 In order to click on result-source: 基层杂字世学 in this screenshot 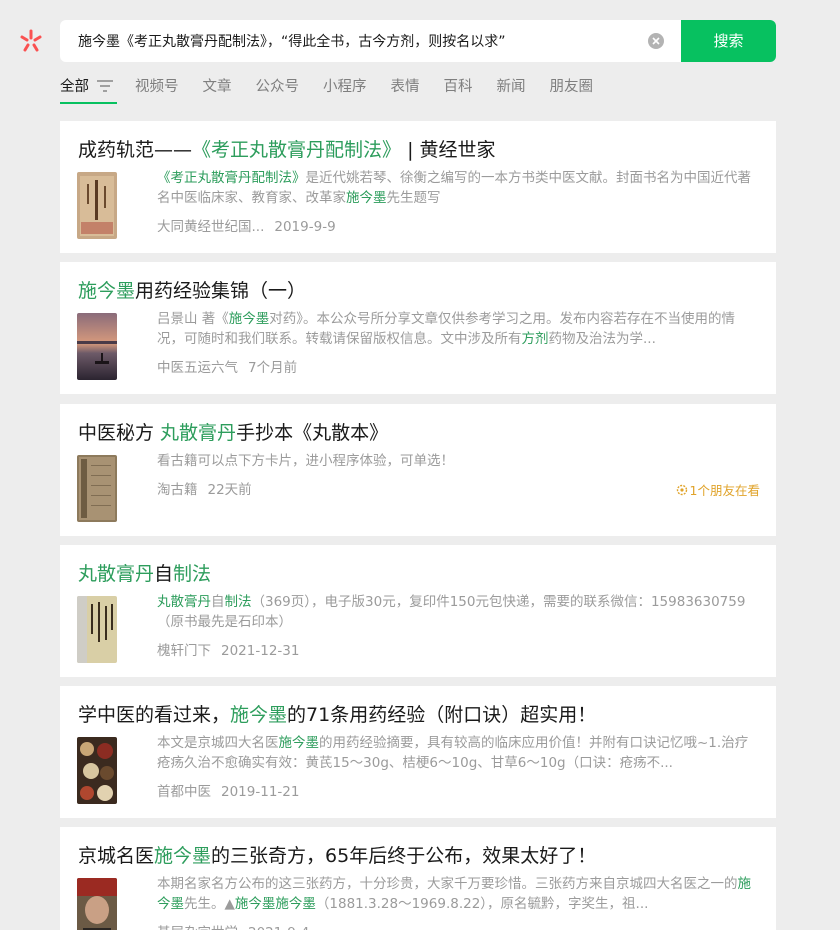, I will do `click(197, 927)`.